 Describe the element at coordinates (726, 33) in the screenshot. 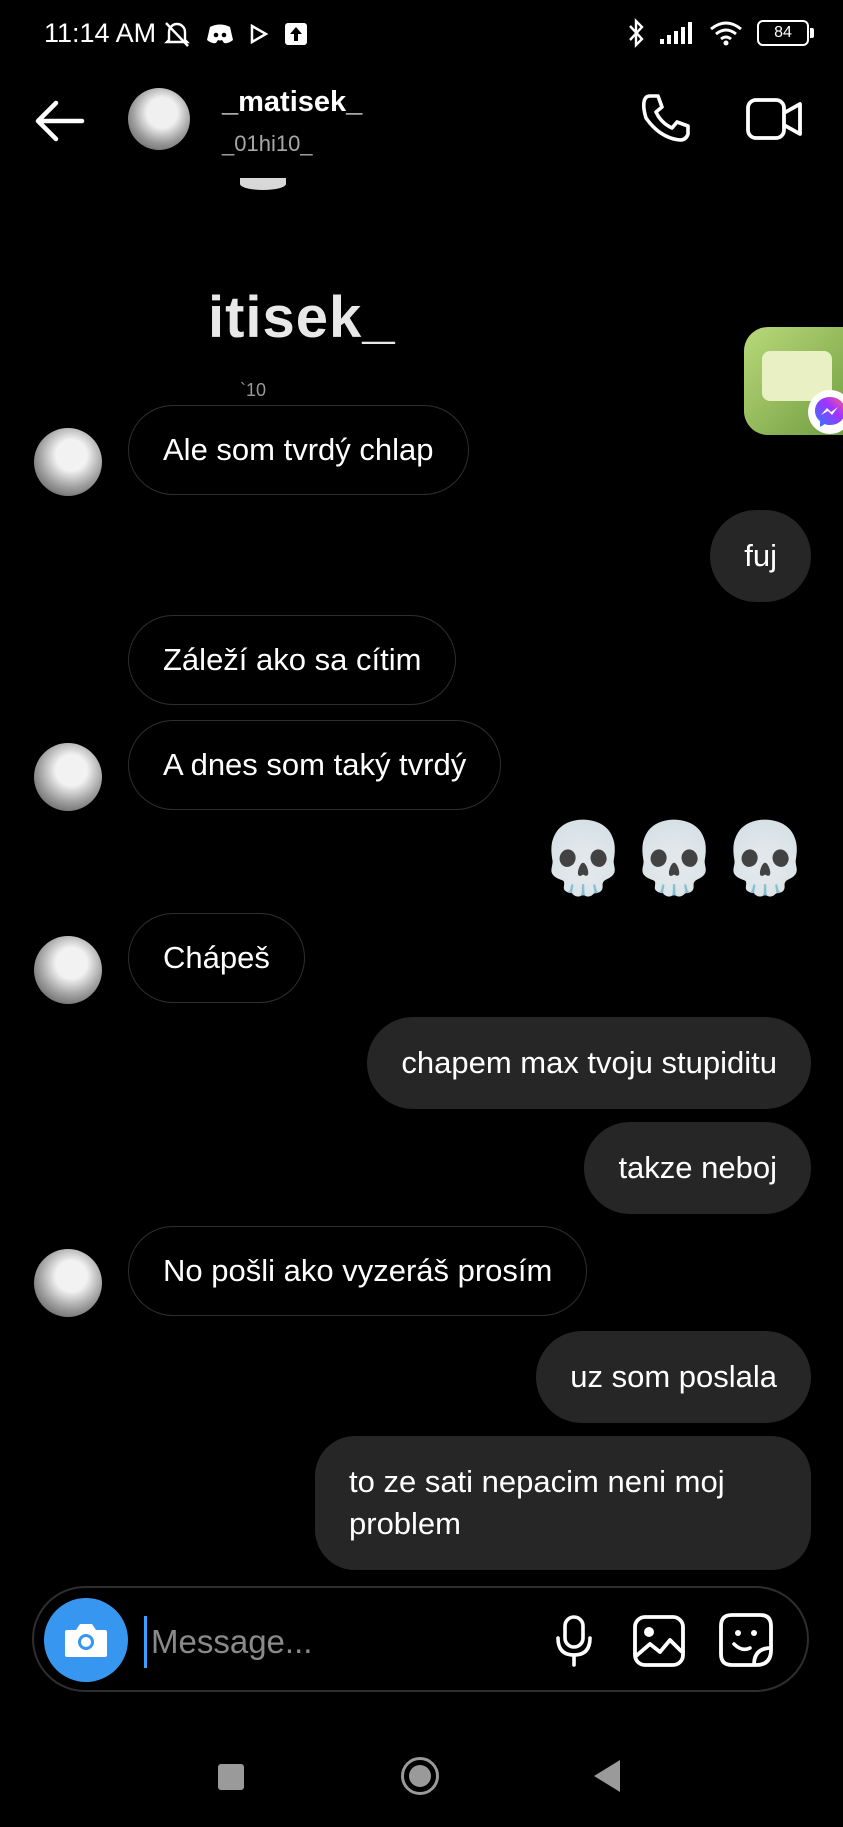

I see `wifi-icon` at that location.